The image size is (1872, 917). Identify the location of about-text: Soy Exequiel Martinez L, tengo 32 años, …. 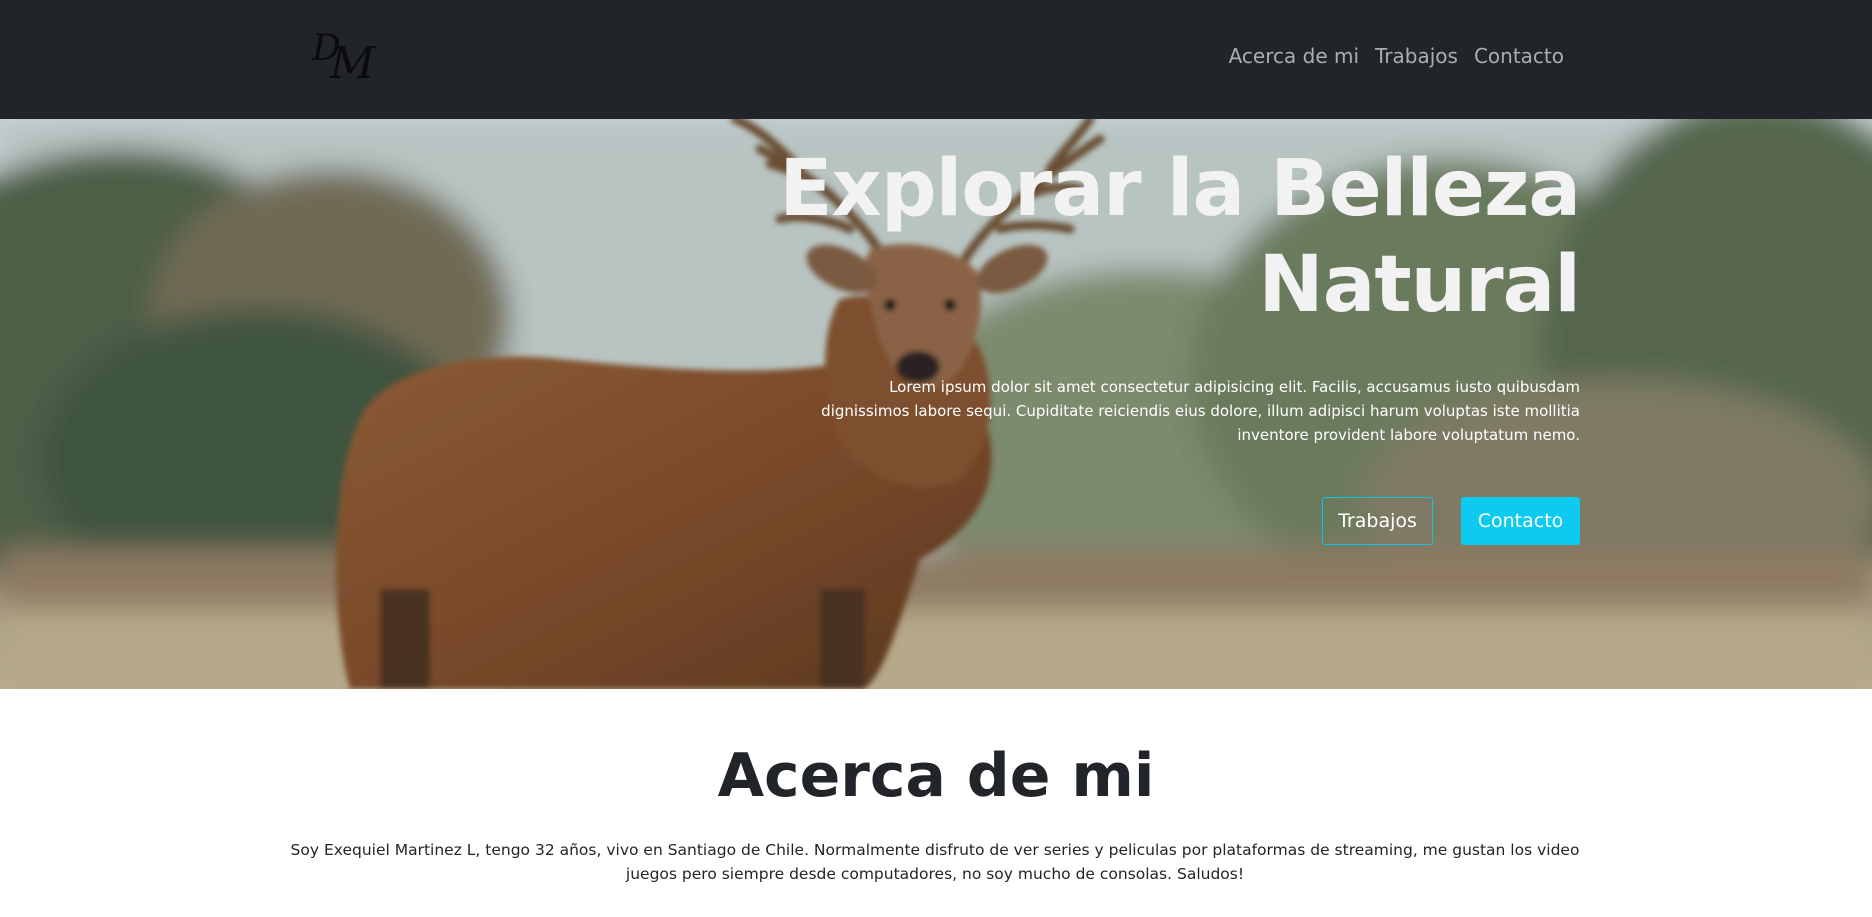
(935, 862).